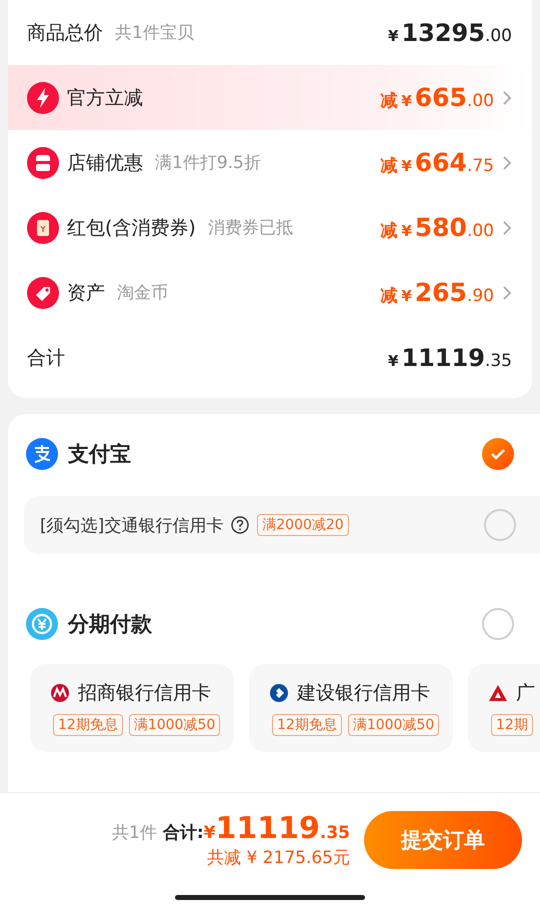 This screenshot has width=540, height=908. What do you see at coordinates (43, 98) in the screenshot?
I see `lightning-icon` at bounding box center [43, 98].